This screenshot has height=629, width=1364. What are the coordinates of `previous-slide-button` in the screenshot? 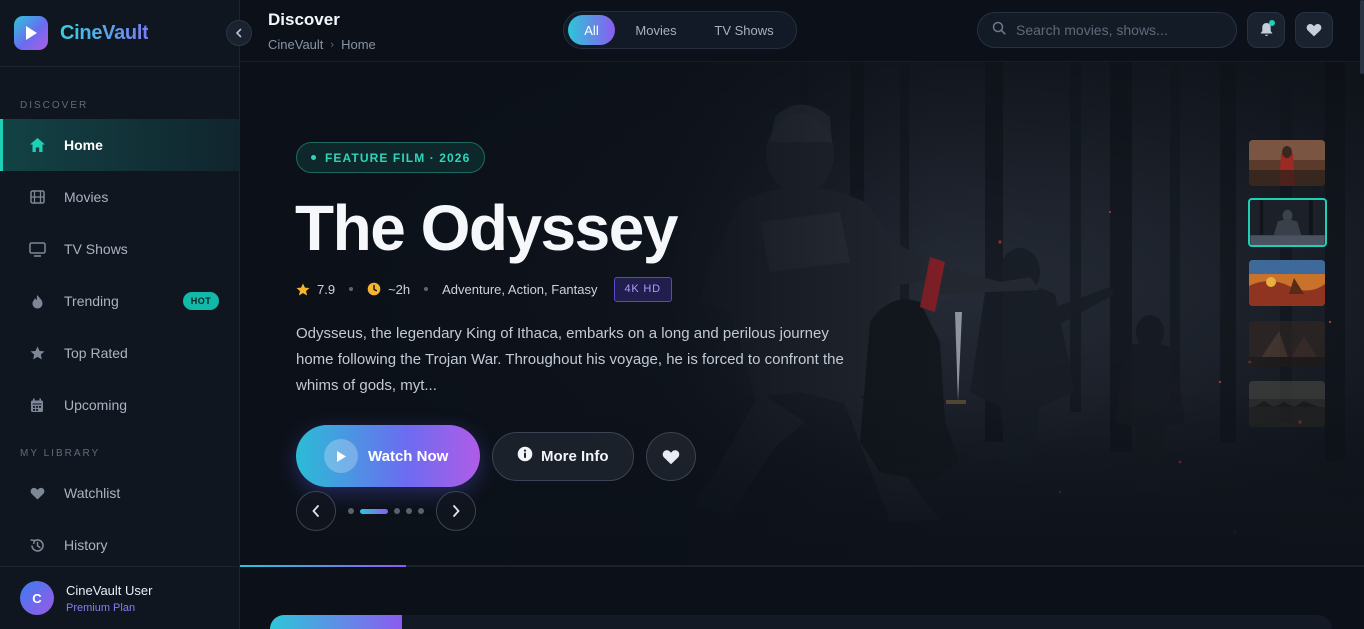 It's located at (316, 511).